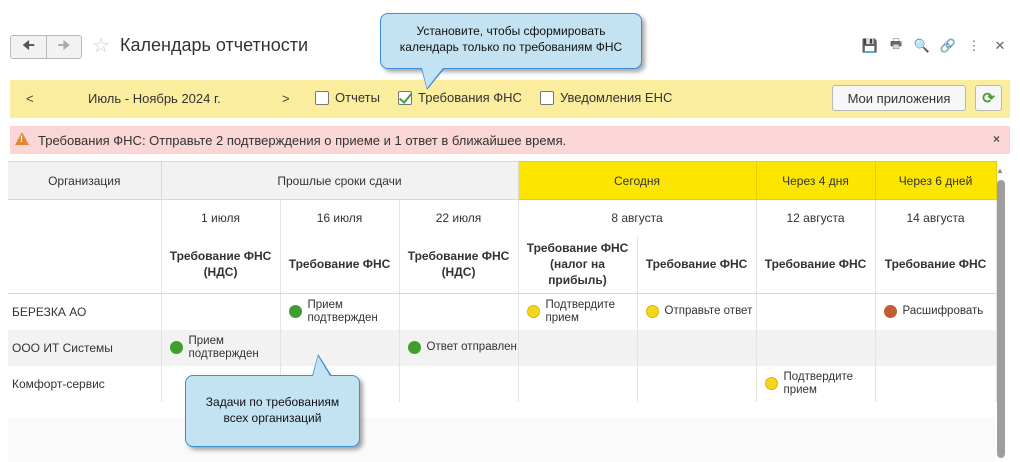 The image size is (1020, 462). I want to click on refresh-button: ⟳, so click(988, 98).